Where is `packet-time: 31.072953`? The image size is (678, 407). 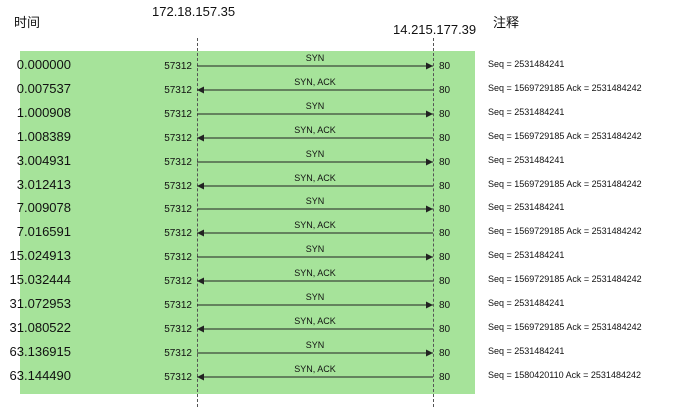 packet-time: 31.072953 is located at coordinates (40, 303).